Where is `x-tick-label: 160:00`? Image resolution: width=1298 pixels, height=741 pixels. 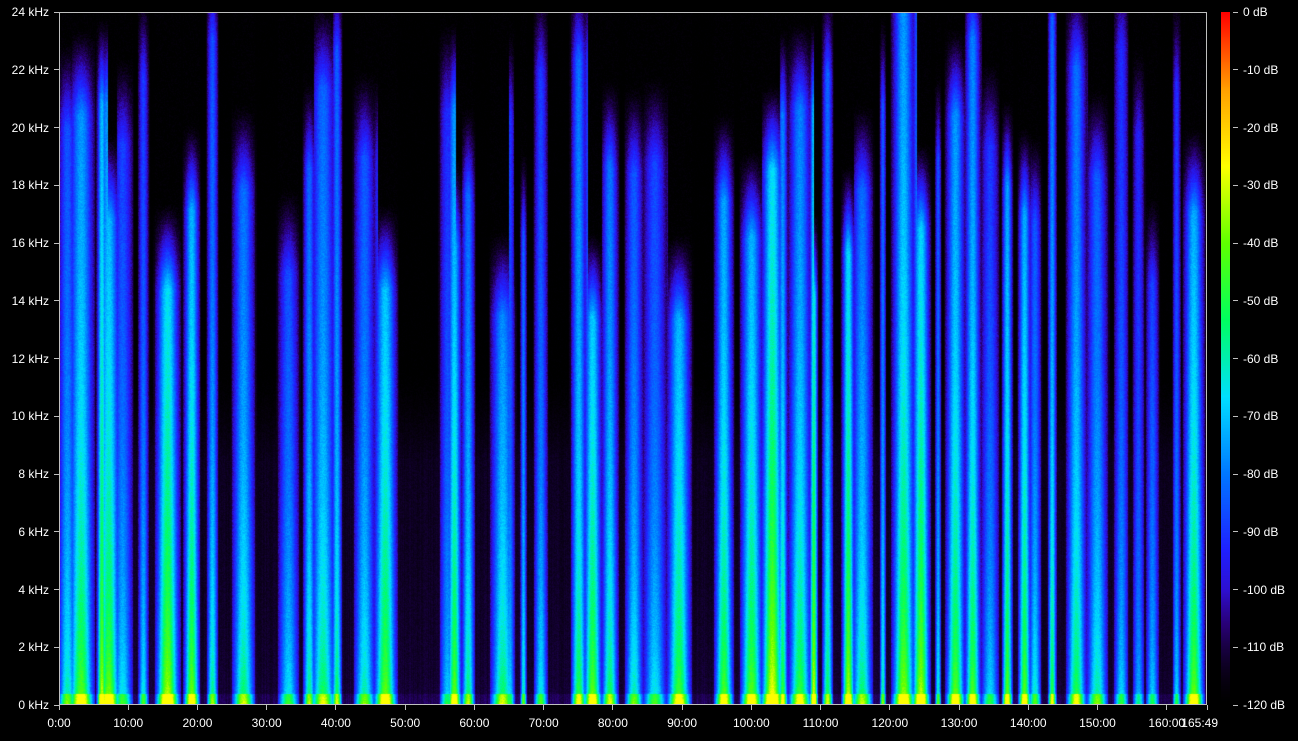 x-tick-label: 160:00 is located at coordinates (1167, 723).